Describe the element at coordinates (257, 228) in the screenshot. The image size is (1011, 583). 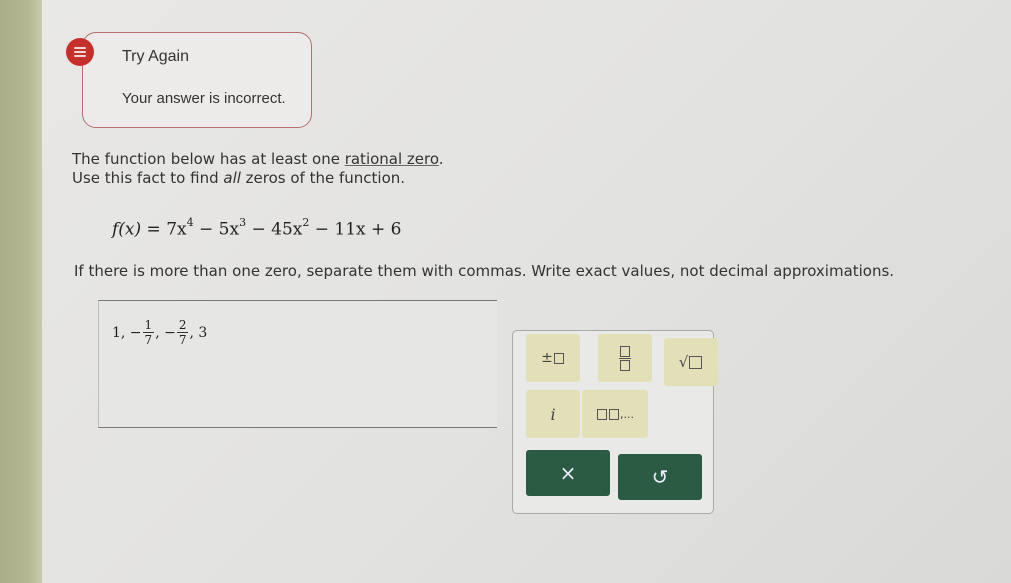
I see `function-expression: f(x) = 7x4 − 5x3 − 45x2 − 11x + 6` at that location.